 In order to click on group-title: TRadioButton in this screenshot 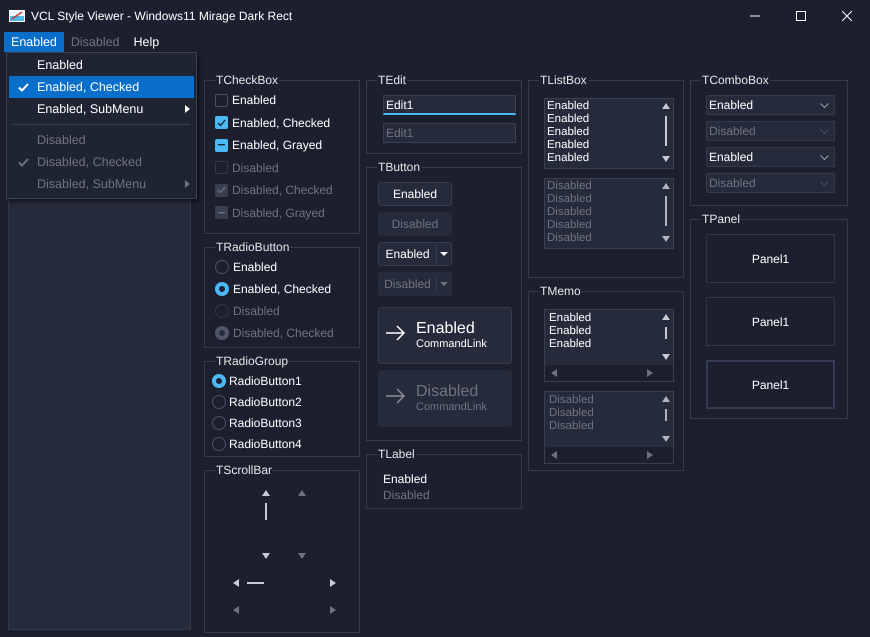, I will do `click(252, 247)`.